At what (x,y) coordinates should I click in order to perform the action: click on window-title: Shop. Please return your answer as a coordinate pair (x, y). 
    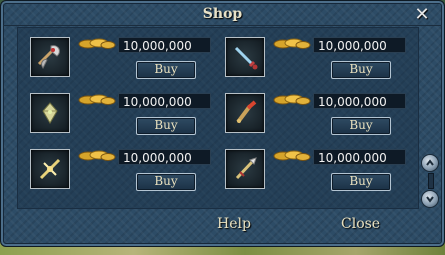
    Looking at the image, I should click on (222, 14).